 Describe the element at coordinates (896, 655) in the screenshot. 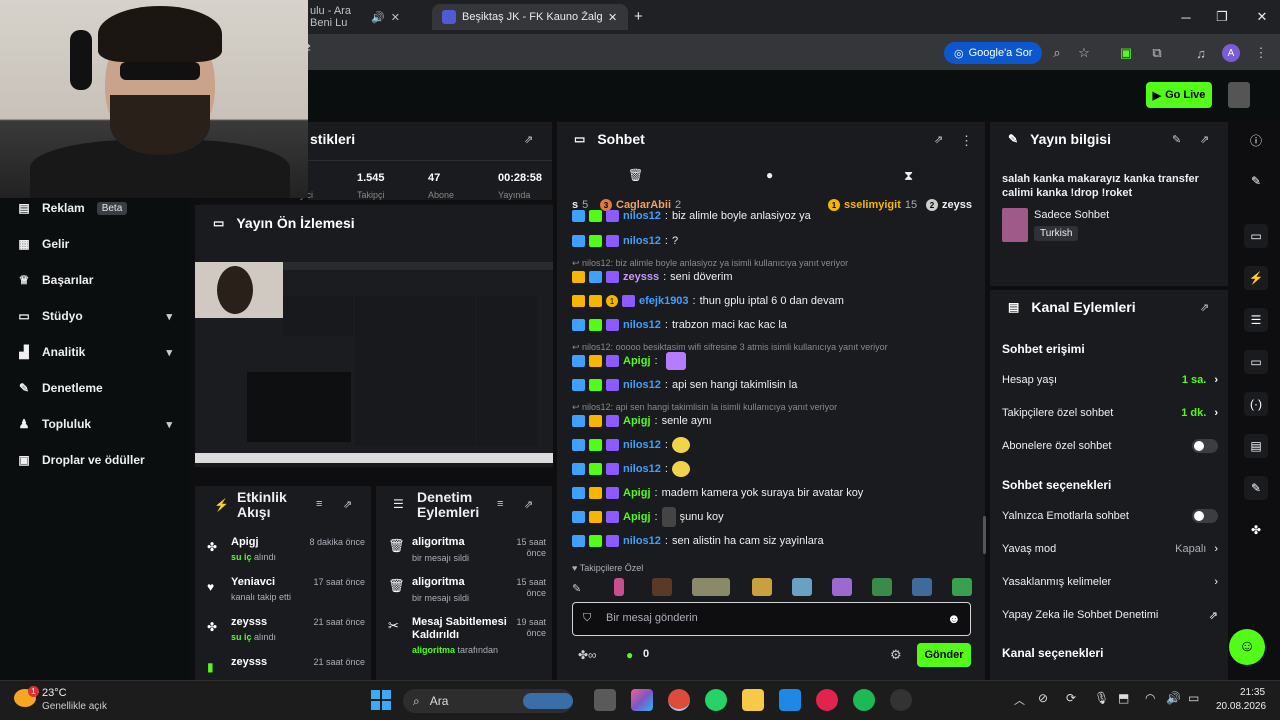

I see `chat-settings-icon: ⚙` at that location.